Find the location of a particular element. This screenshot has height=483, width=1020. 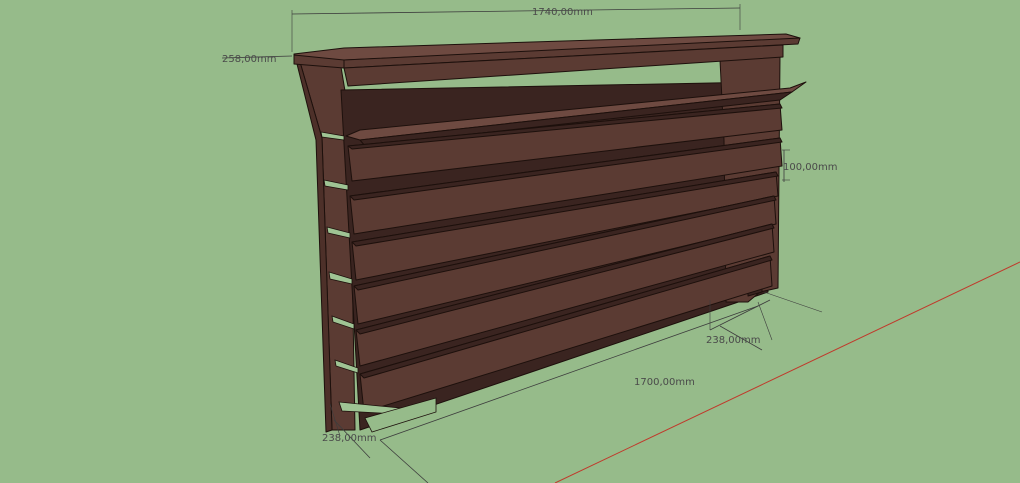

dim-right-depth-label: 238,00mm is located at coordinates (733, 340).